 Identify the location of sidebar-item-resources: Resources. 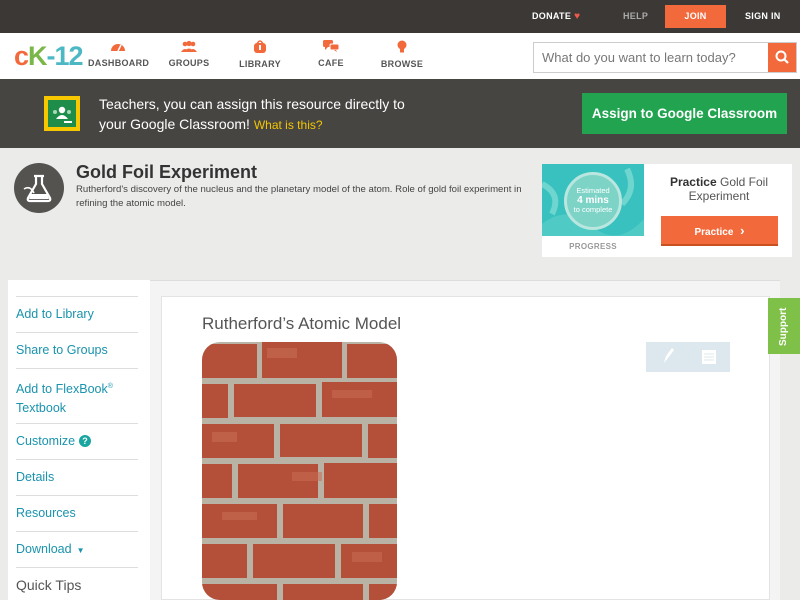
(77, 509).